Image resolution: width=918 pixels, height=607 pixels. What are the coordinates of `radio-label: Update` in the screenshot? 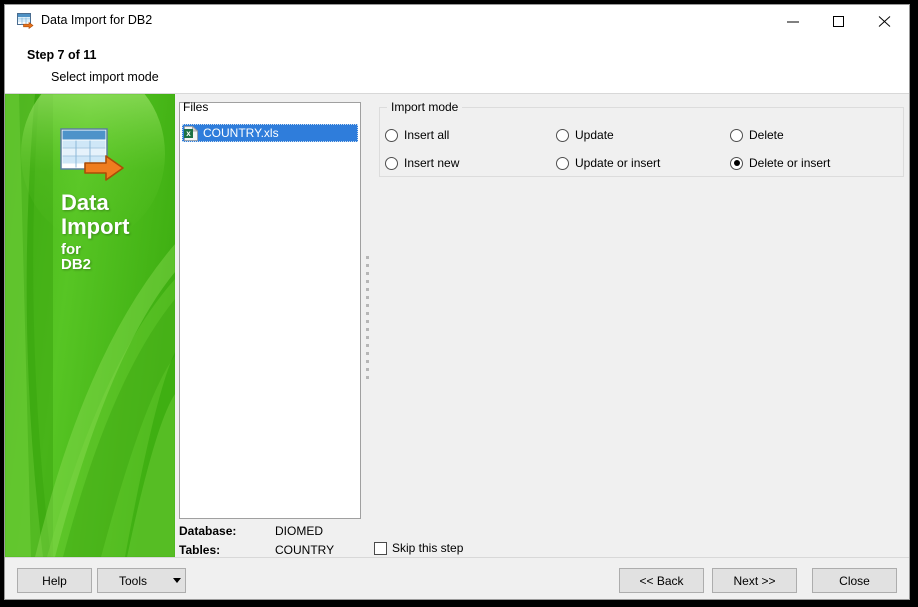 It's located at (594, 135).